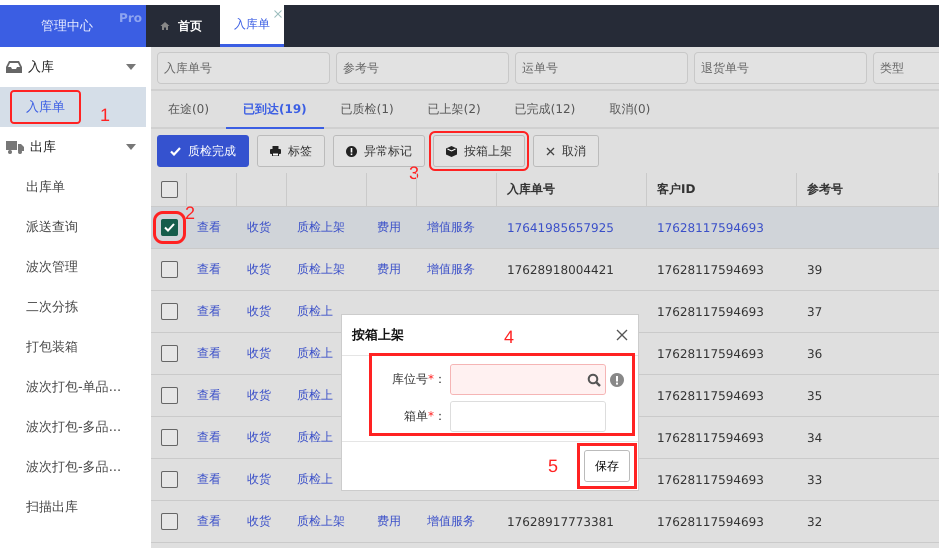  What do you see at coordinates (780, 68) in the screenshot?
I see `filter-field: 退货单号` at bounding box center [780, 68].